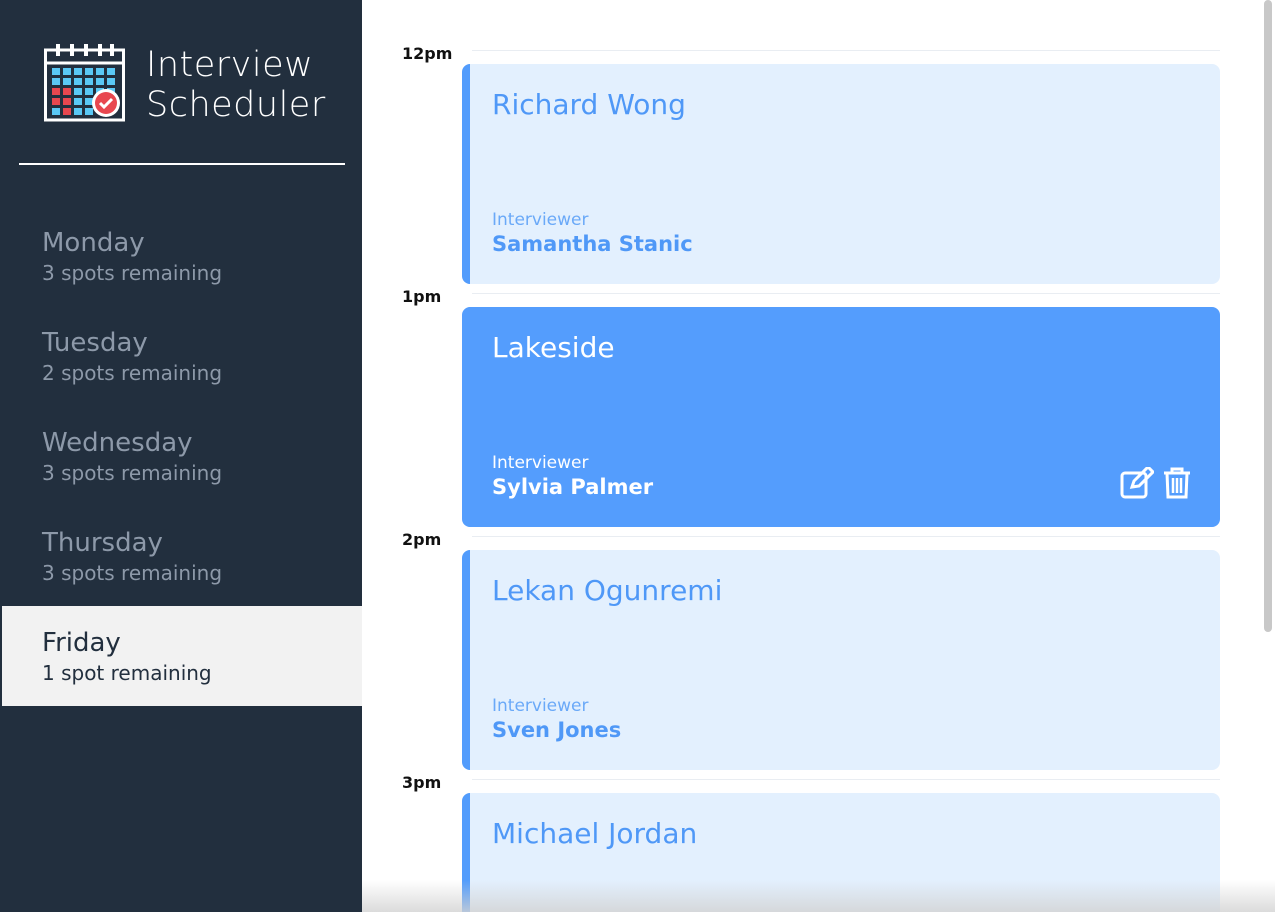  Describe the element at coordinates (595, 833) in the screenshot. I see `student-name: Michael Jordan` at that location.